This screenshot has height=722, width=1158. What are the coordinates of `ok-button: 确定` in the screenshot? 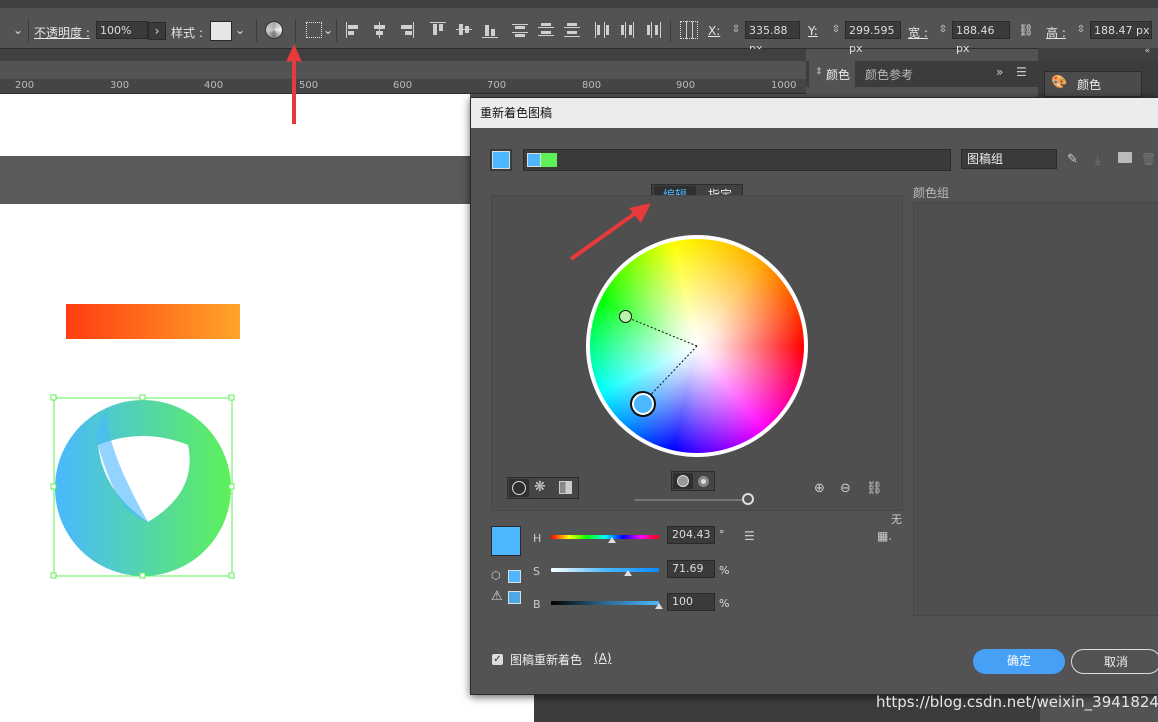 It's located at (1019, 661).